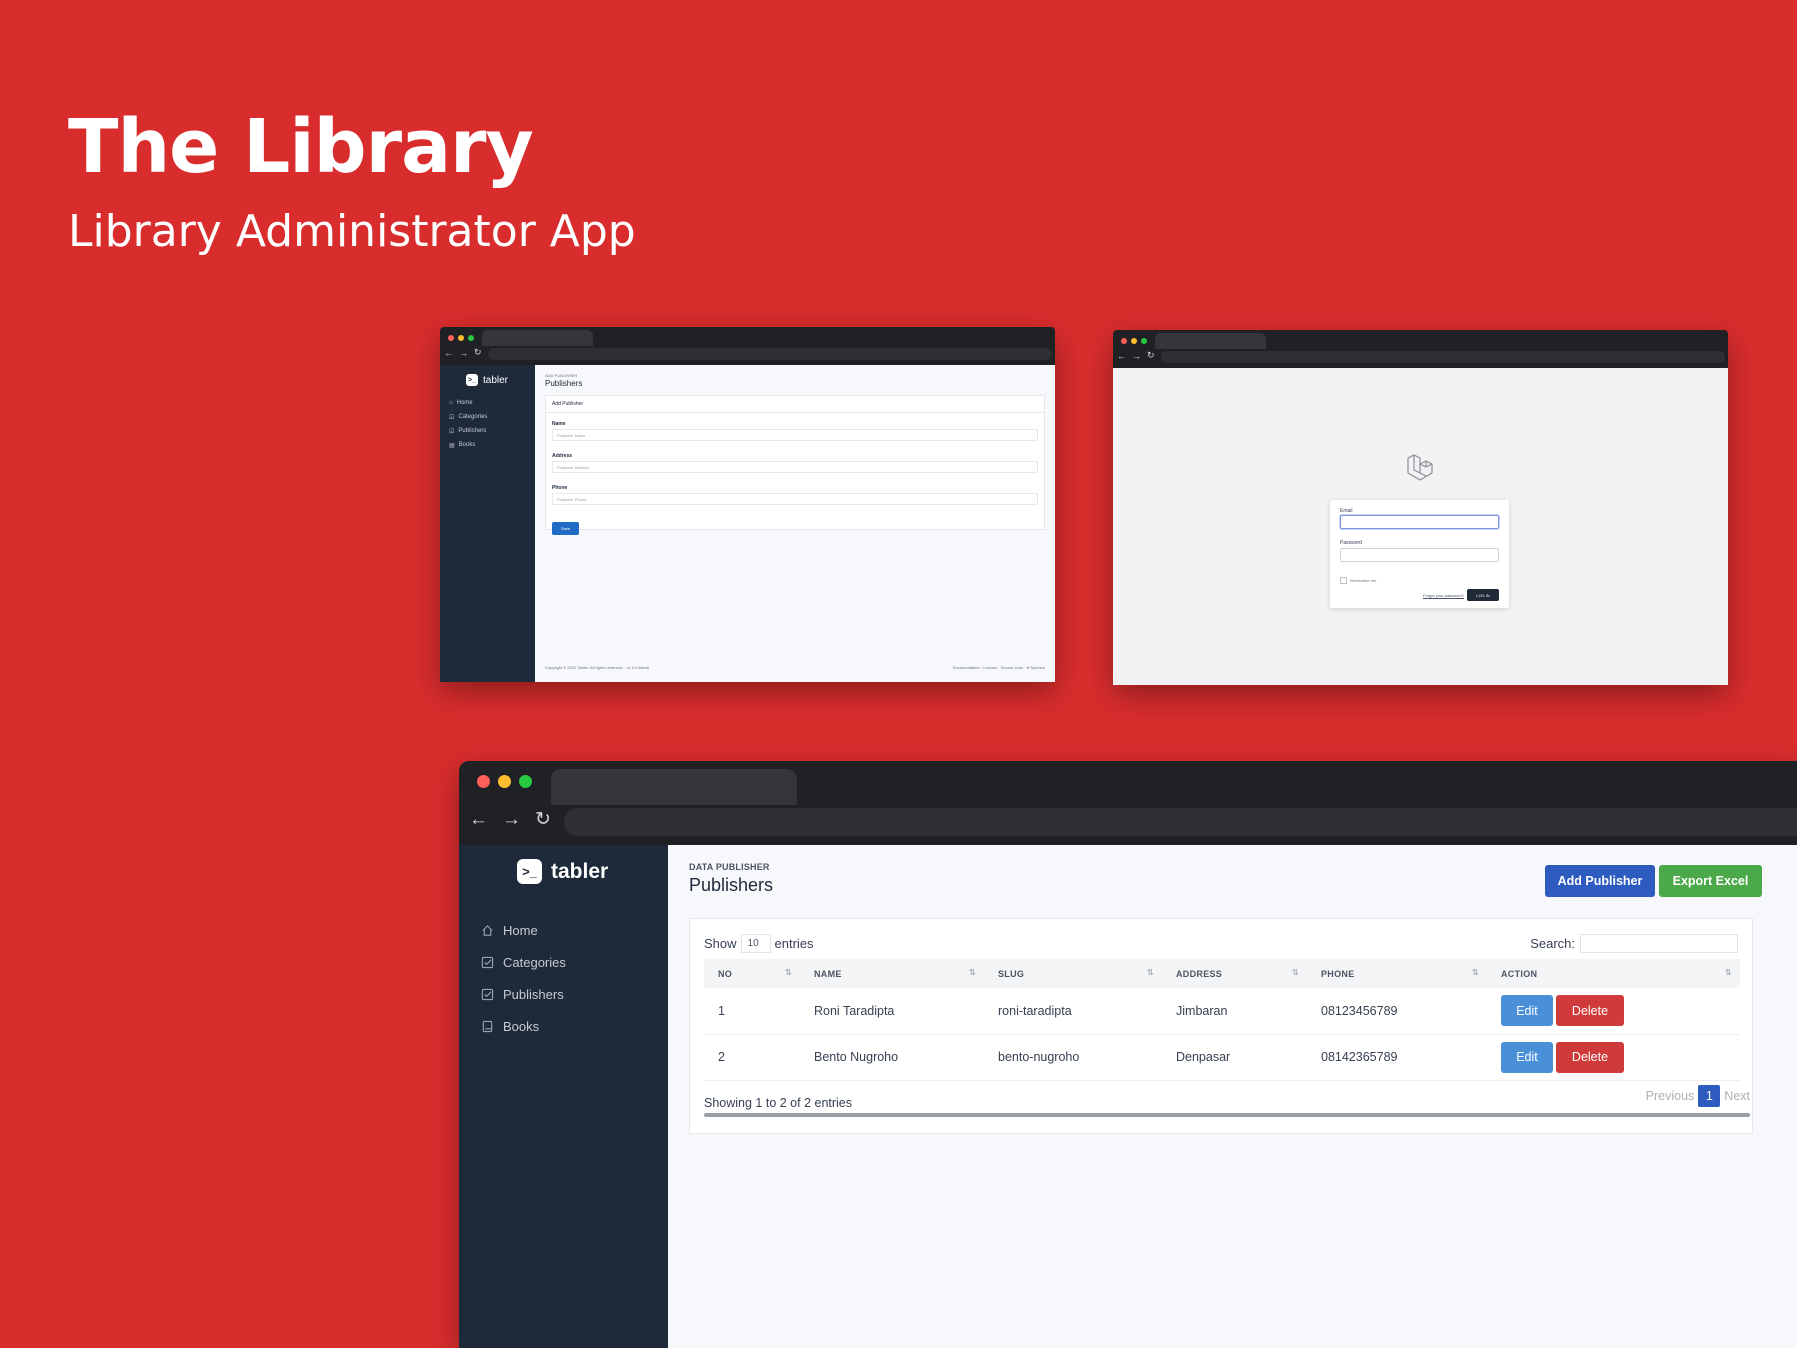 The width and height of the screenshot is (1797, 1348). What do you see at coordinates (1710, 881) in the screenshot?
I see `export-excel-button: Export Excel` at bounding box center [1710, 881].